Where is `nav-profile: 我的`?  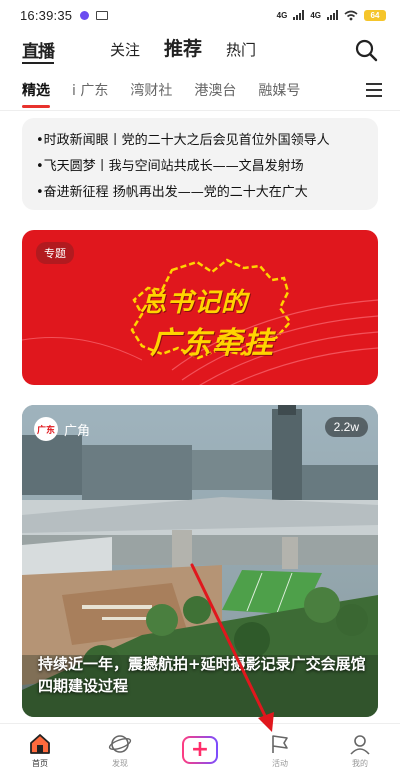 nav-profile: 我的 is located at coordinates (360, 749).